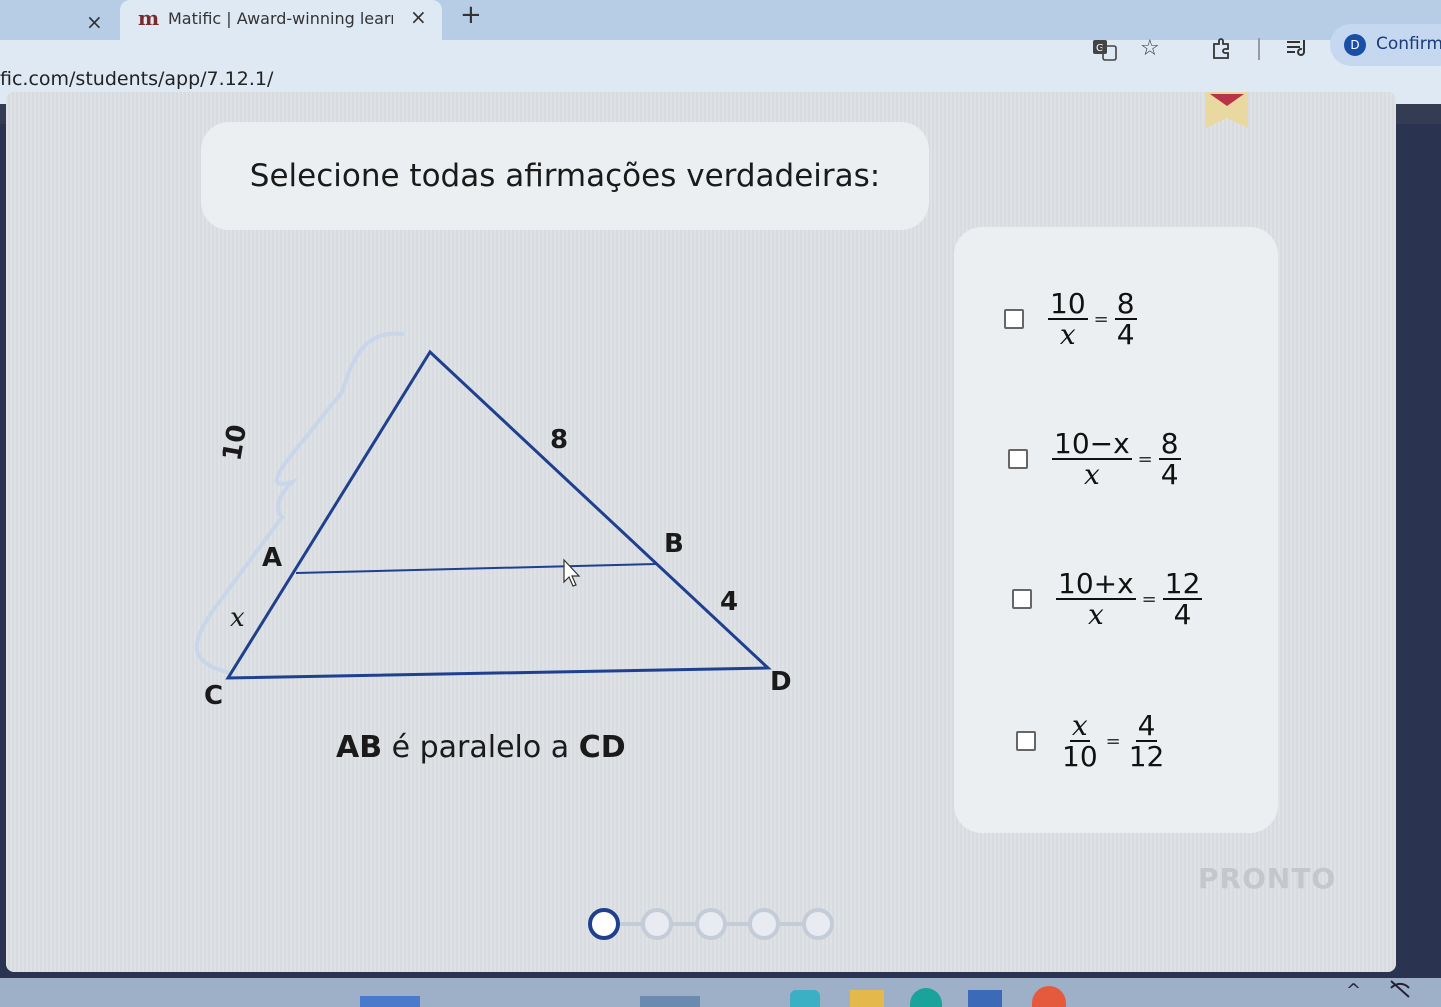 The image size is (1441, 1007). Describe the element at coordinates (299, 502) in the screenshot. I see `left-brace` at that location.